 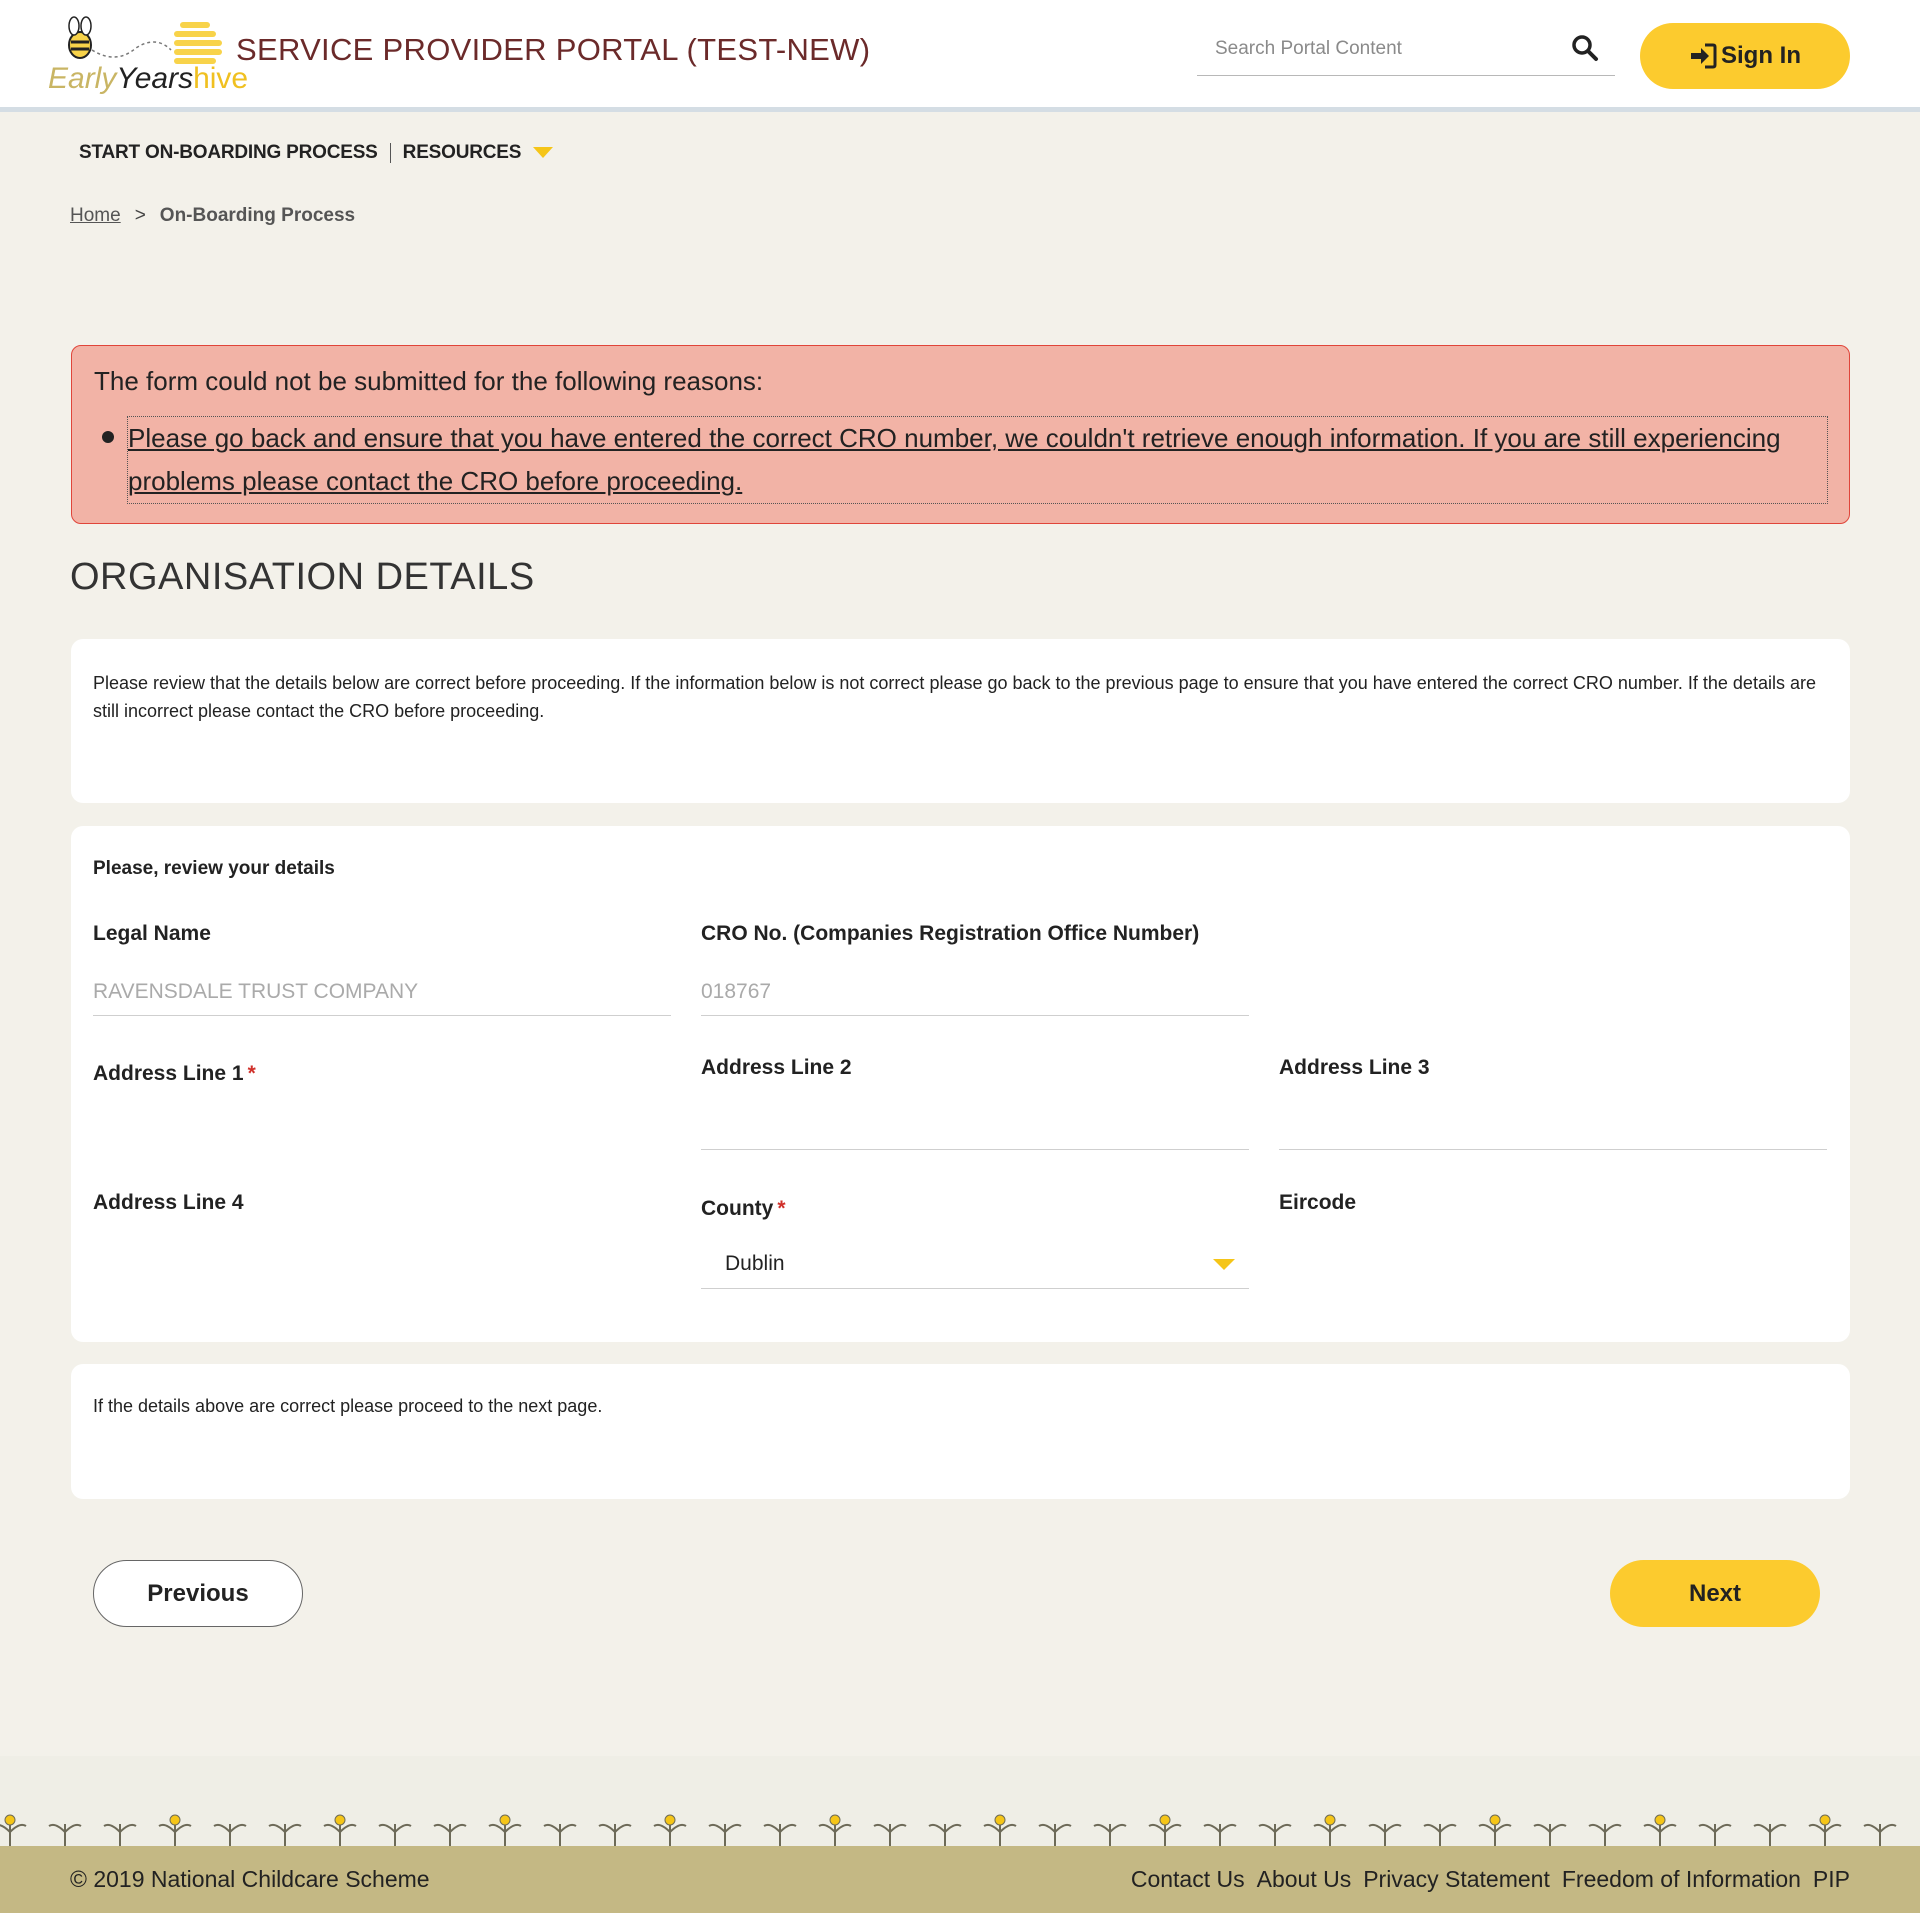 I want to click on portal-title: SERVICE PROVIDER PORTAL (TEST-NEW), so click(x=553, y=49).